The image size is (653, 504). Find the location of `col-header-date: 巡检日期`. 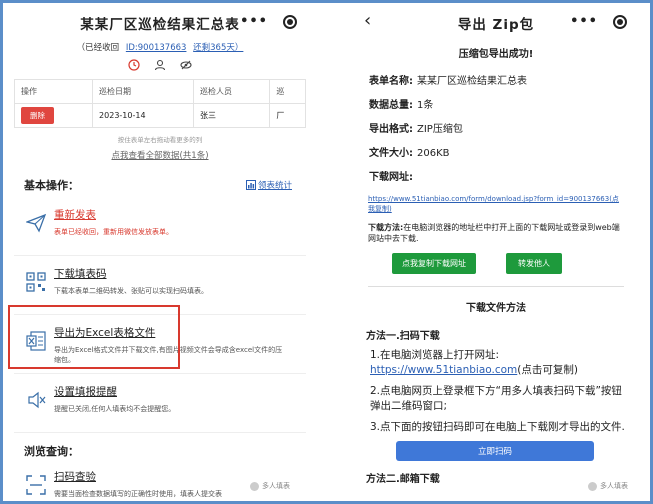

col-header-date: 巡检日期 is located at coordinates (143, 91).